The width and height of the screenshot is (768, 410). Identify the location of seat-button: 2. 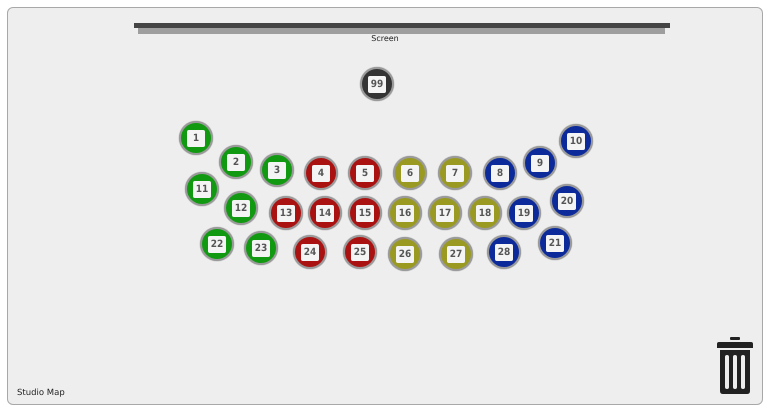
(236, 162).